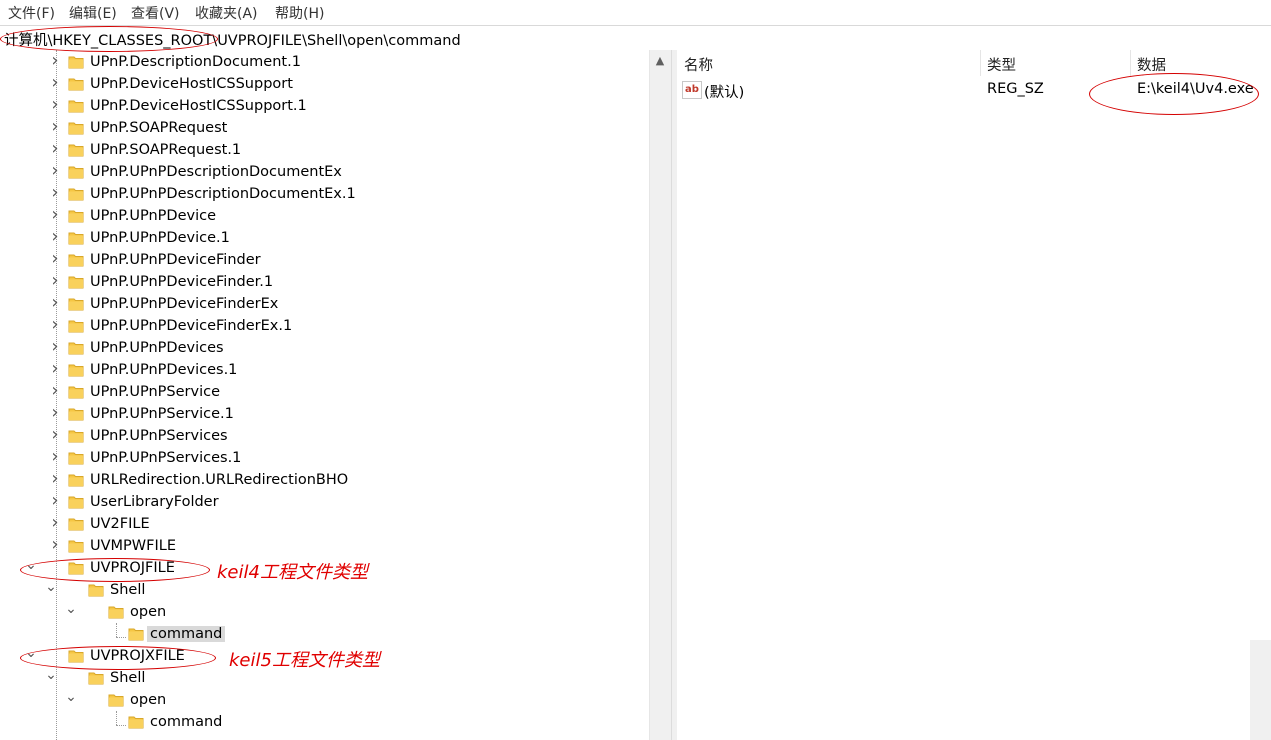 Image resolution: width=1271 pixels, height=740 pixels. Describe the element at coordinates (322, 525) in the screenshot. I see `tree-item: › UV2FILE` at that location.